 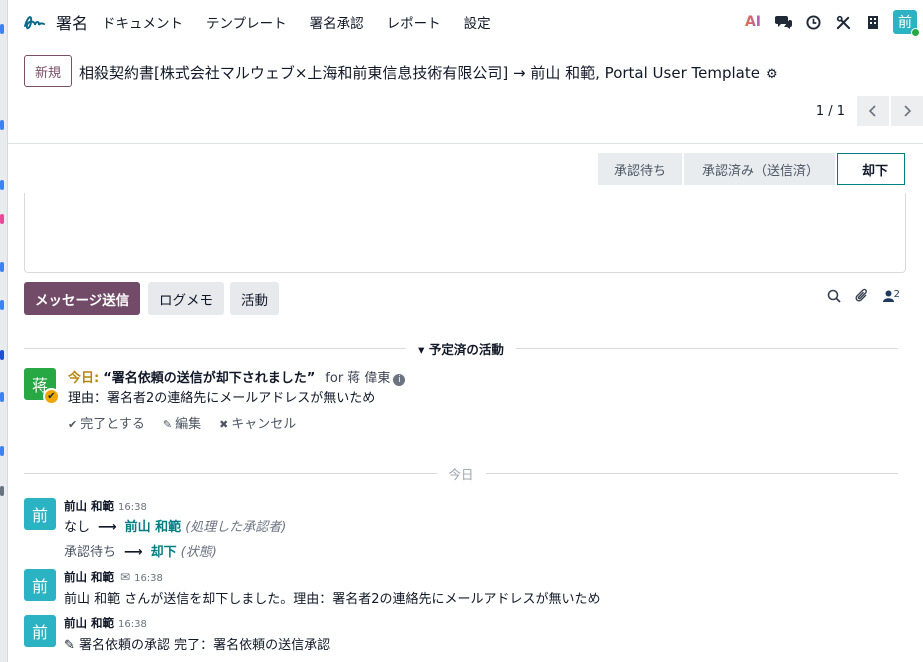 I want to click on planned-activities-label: 予定済の活動, so click(x=466, y=349).